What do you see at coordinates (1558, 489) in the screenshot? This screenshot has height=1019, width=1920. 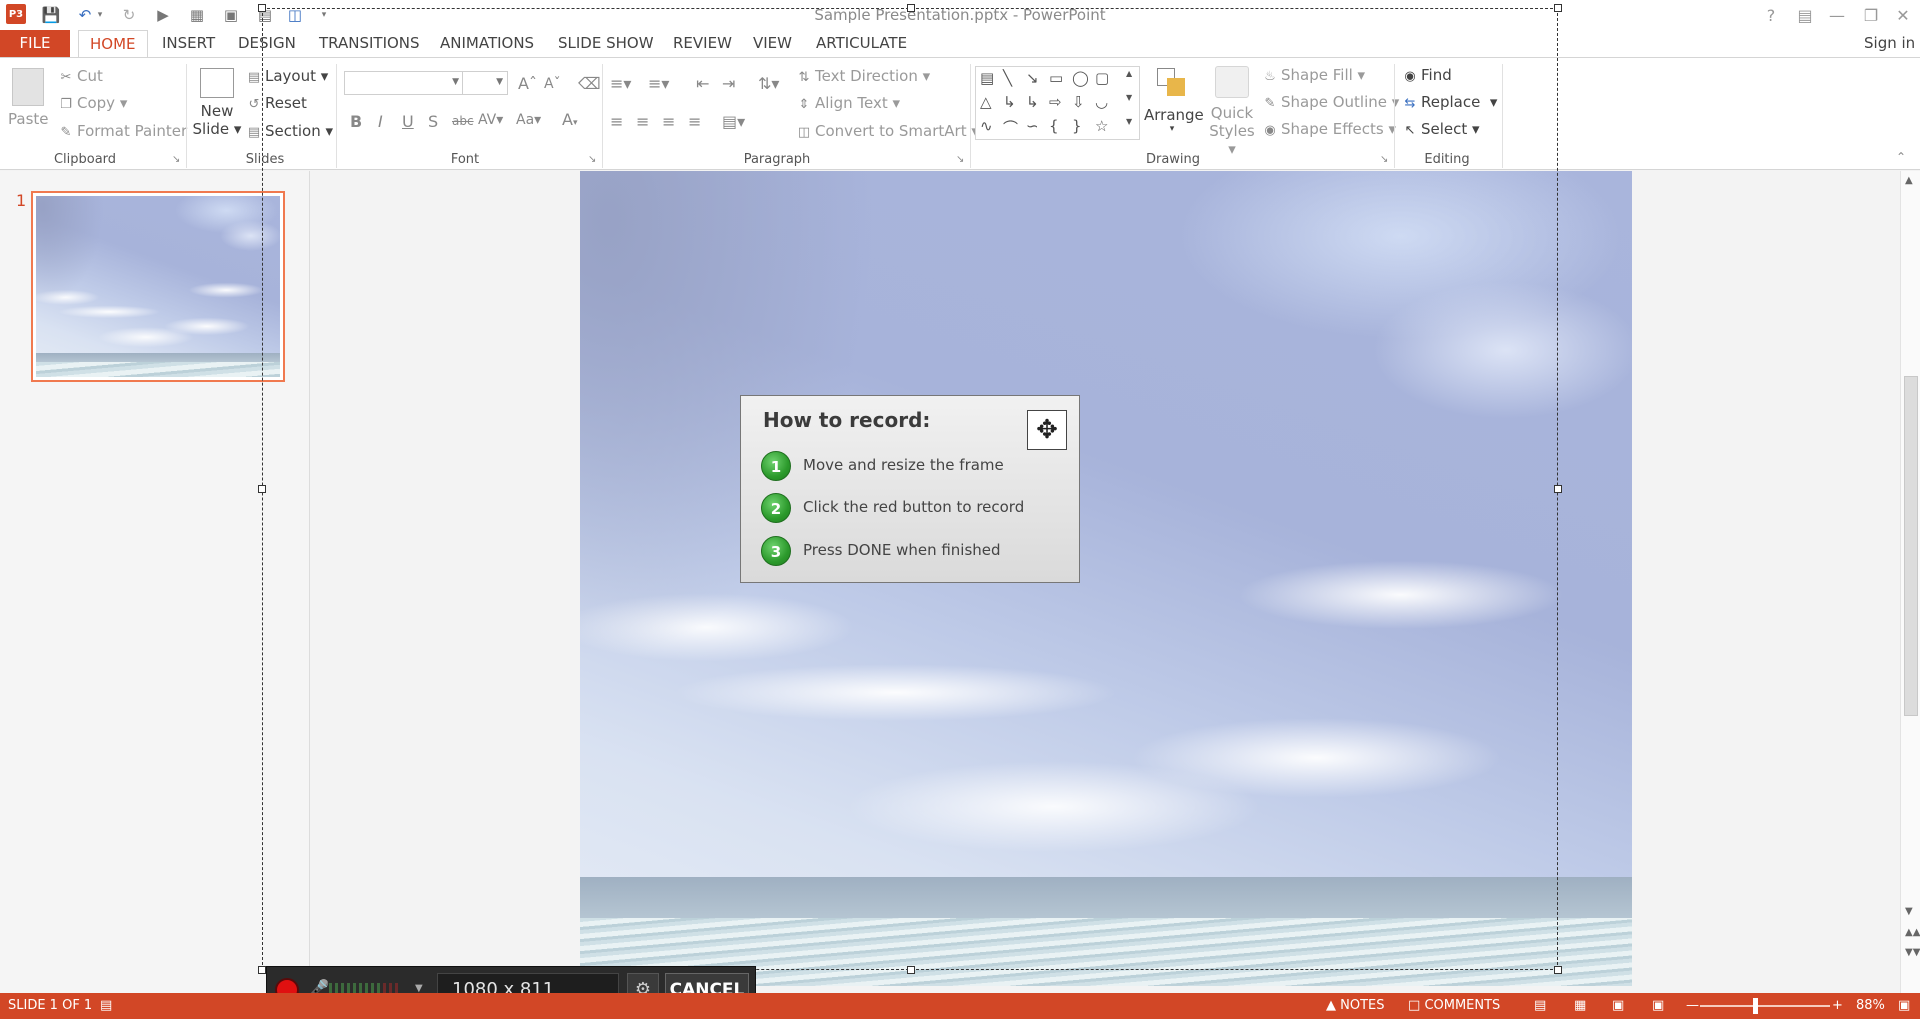 I see `resize-handle-right` at bounding box center [1558, 489].